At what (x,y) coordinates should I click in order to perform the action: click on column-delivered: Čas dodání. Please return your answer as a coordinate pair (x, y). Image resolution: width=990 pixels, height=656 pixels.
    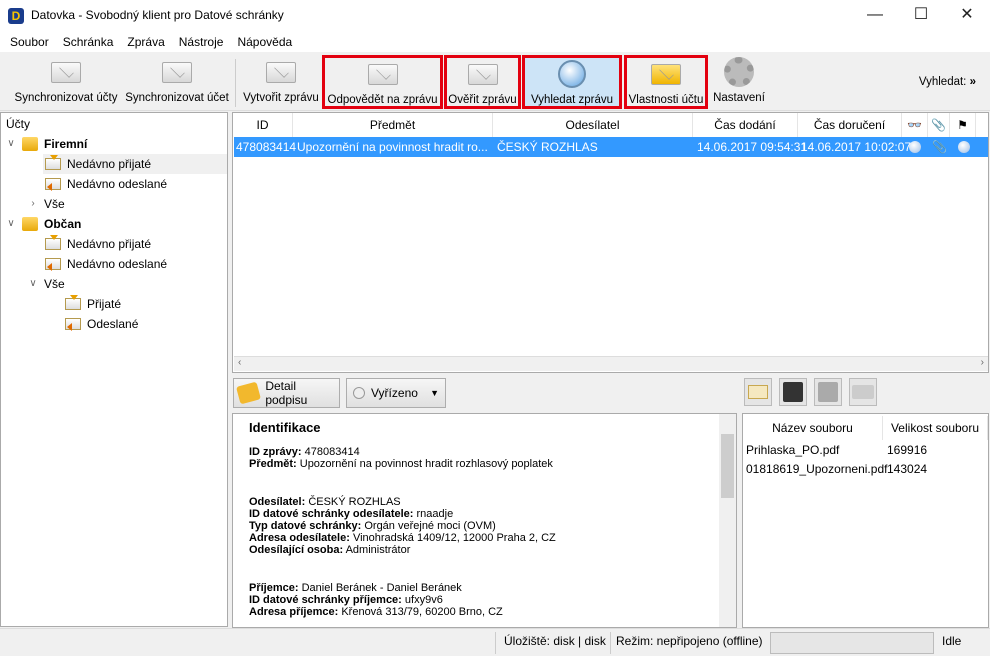
    Looking at the image, I should click on (745, 125).